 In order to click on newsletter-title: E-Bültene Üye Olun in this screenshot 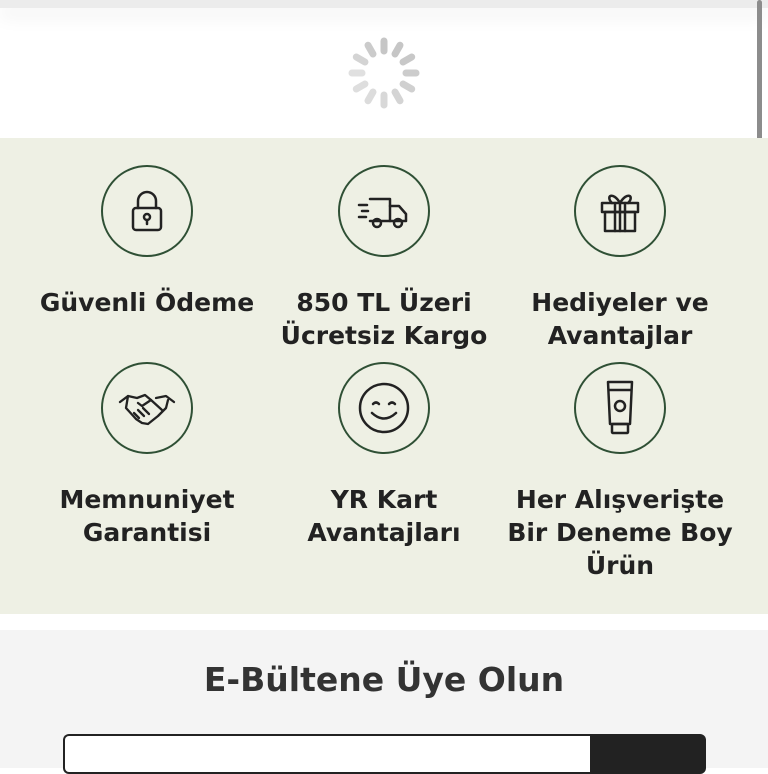, I will do `click(384, 679)`.